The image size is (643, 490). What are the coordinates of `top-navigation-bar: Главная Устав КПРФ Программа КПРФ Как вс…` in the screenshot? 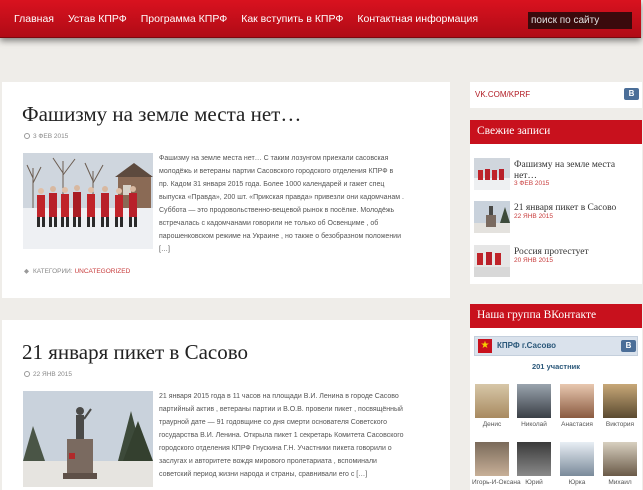 It's located at (320, 19).